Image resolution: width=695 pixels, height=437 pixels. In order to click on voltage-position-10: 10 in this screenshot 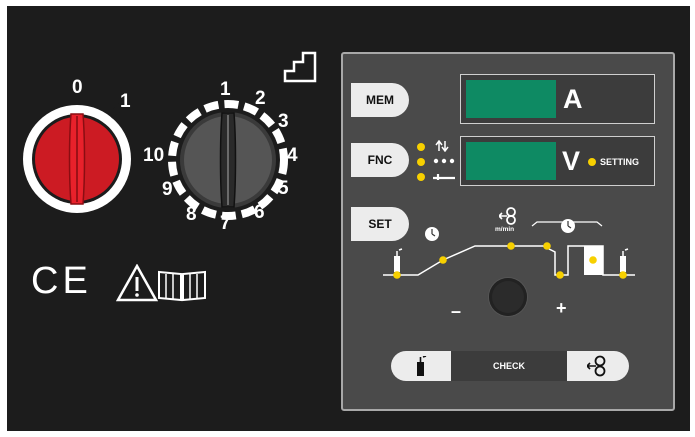, I will do `click(154, 155)`.